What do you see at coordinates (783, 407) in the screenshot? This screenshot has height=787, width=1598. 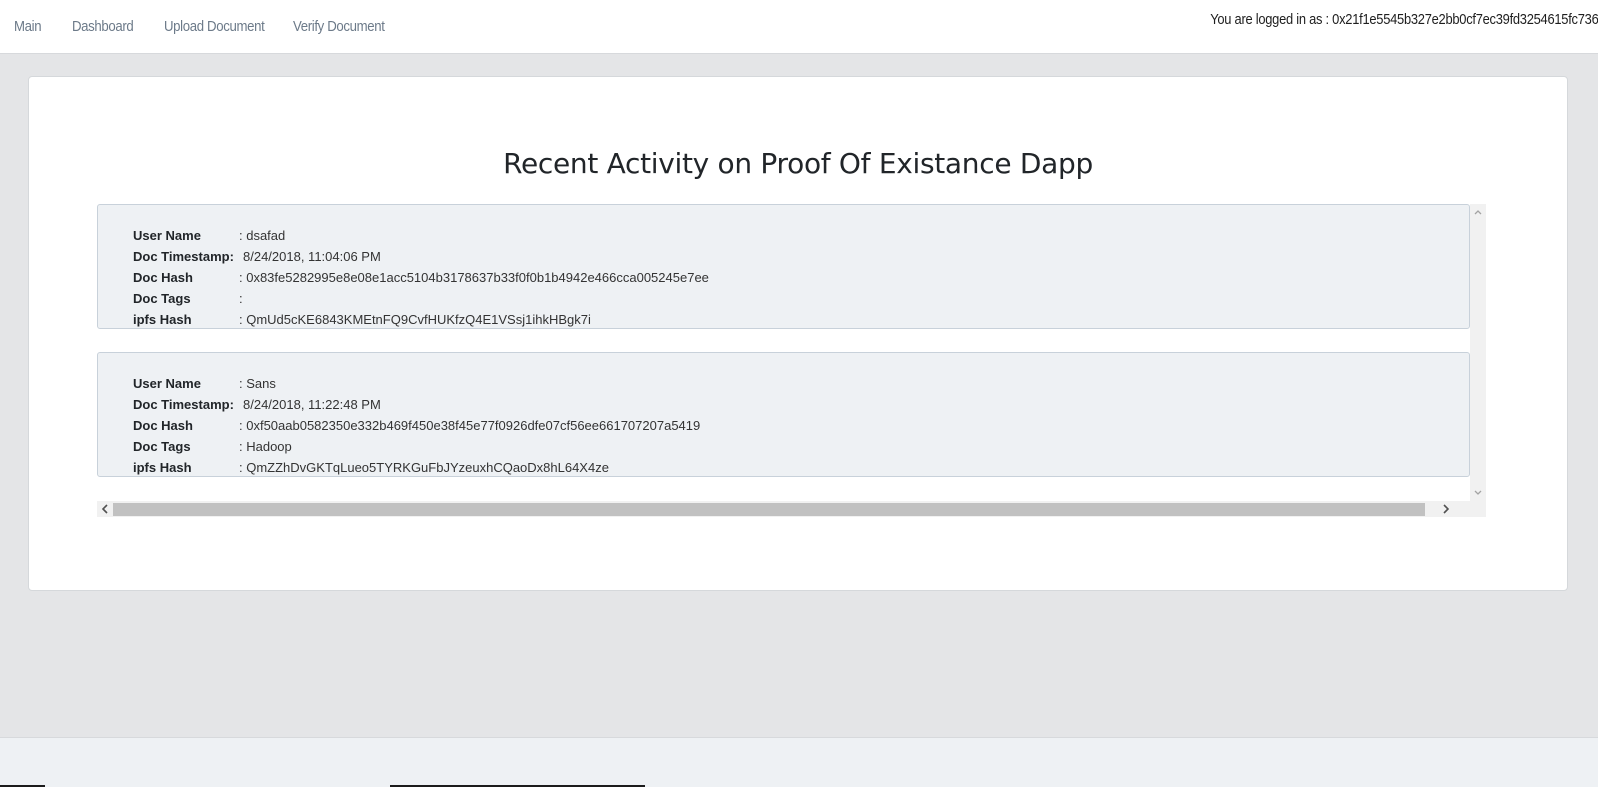 I see `doc-timestamp-row: Doc Timestamp: 8/24/2018, 11:22:48 PM` at bounding box center [783, 407].